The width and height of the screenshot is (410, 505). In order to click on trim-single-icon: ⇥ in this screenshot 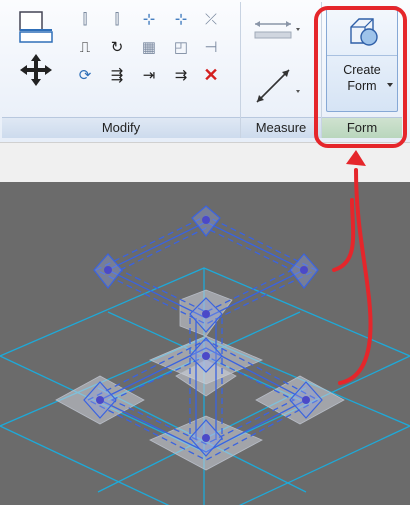, I will do `click(149, 75)`.